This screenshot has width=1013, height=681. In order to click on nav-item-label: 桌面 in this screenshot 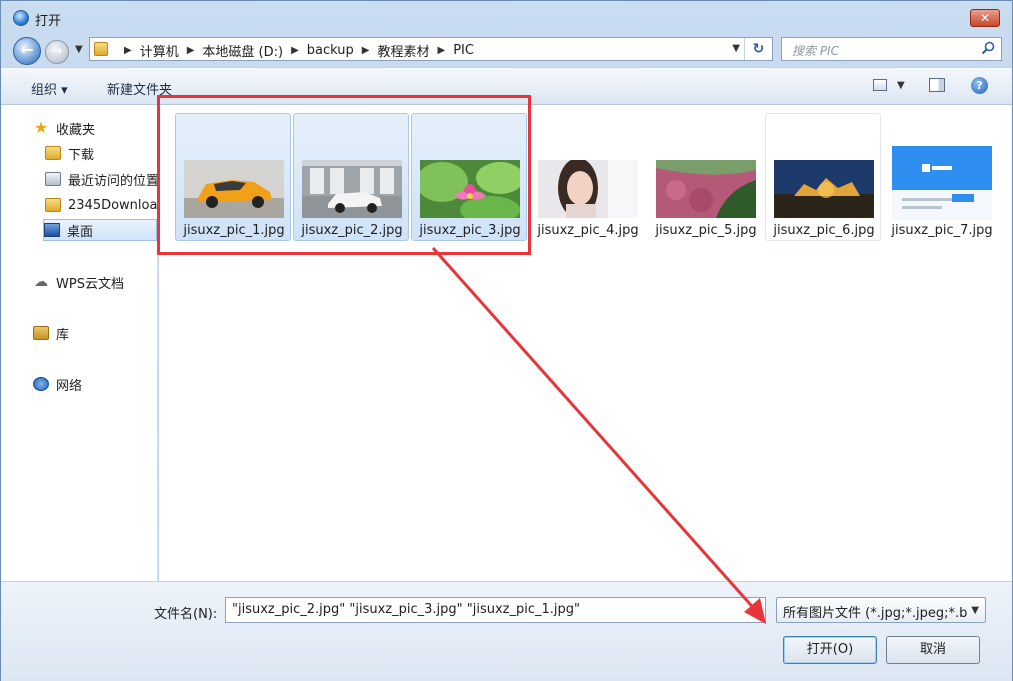, I will do `click(80, 232)`.